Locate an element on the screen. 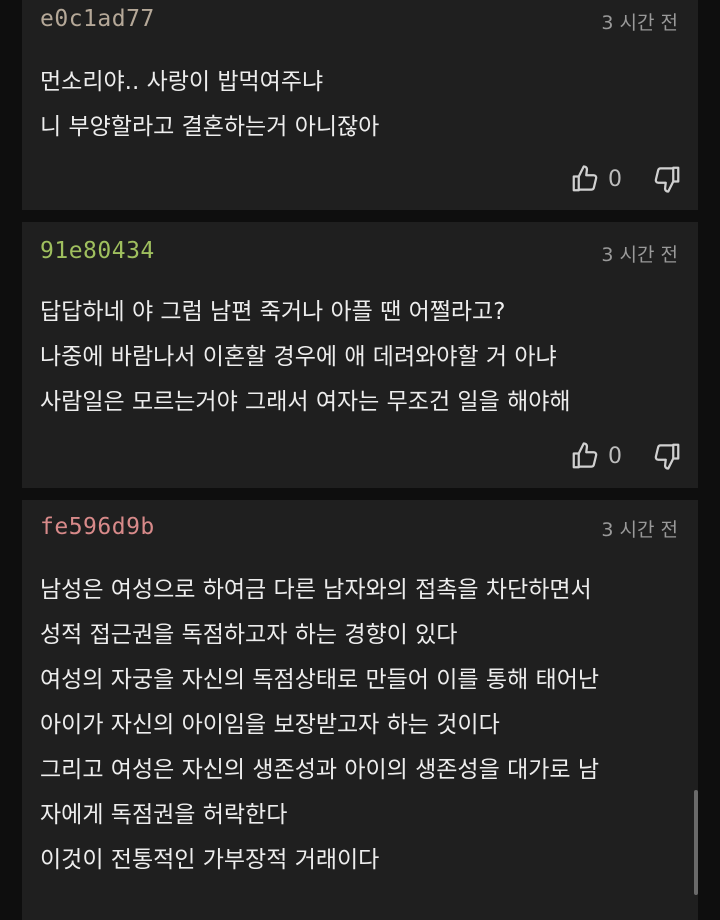  comment-line: 아이가 자신의 아이임을 보장받고자 하는 것이다 is located at coordinates (270, 725).